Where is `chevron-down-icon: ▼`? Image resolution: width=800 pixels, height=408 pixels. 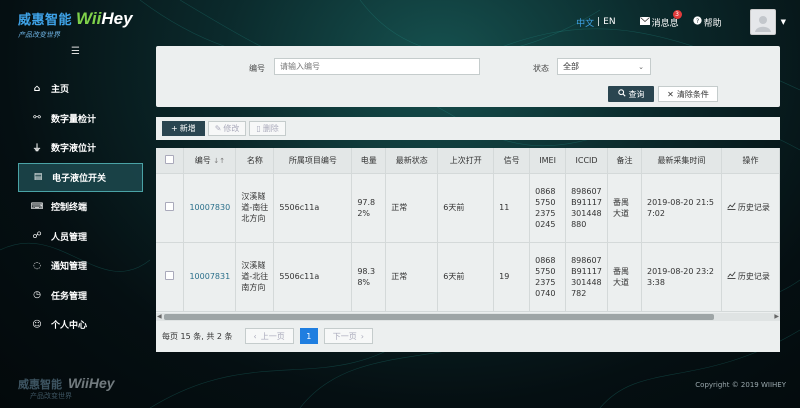
chevron-down-icon: ▼ is located at coordinates (783, 22).